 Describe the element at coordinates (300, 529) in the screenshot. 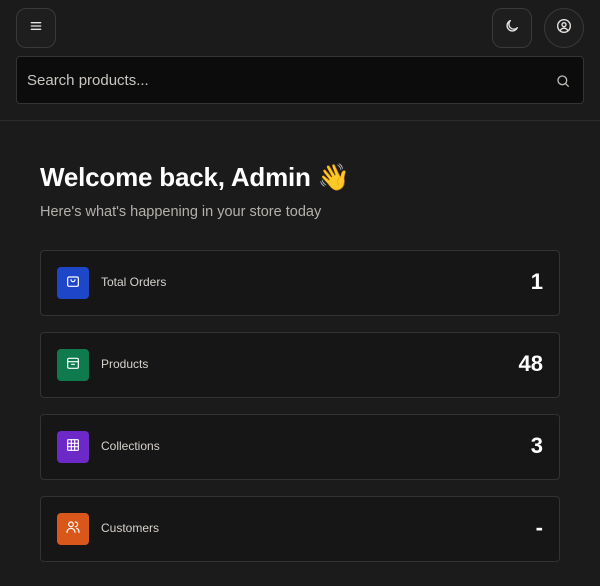

I see `stat-card-customers: Customers -` at that location.